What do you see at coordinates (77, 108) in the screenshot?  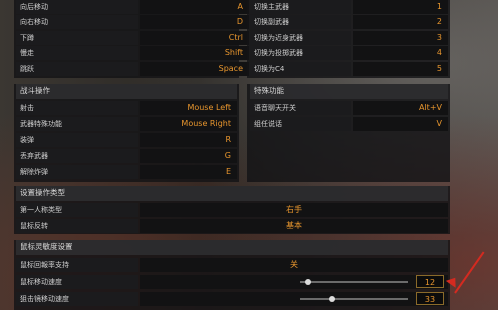 I see `keybind-label: 射击` at bounding box center [77, 108].